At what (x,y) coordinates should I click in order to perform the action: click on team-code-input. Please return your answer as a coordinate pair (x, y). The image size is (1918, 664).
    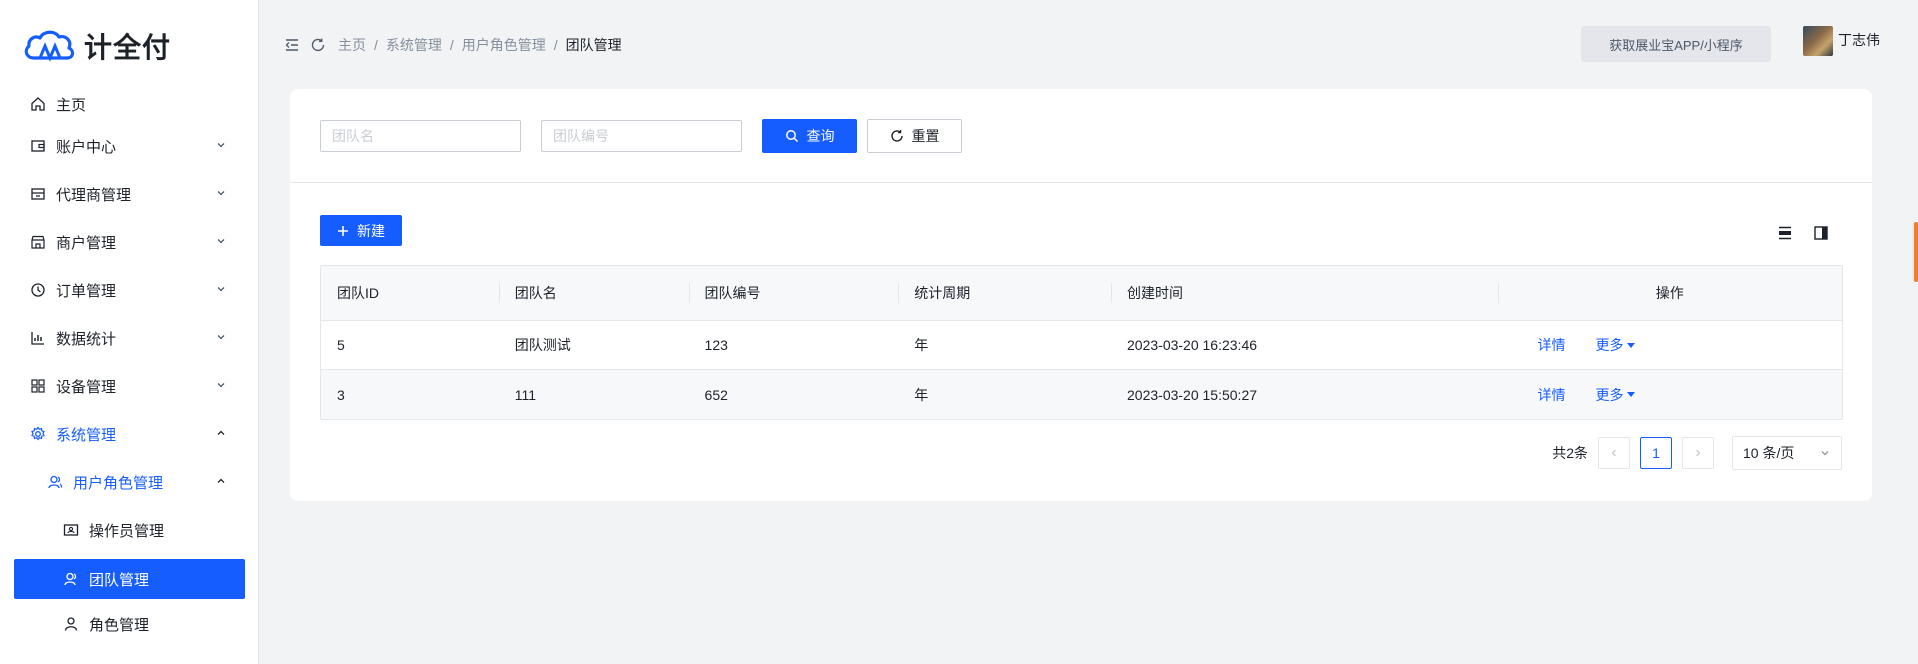
    Looking at the image, I should click on (641, 136).